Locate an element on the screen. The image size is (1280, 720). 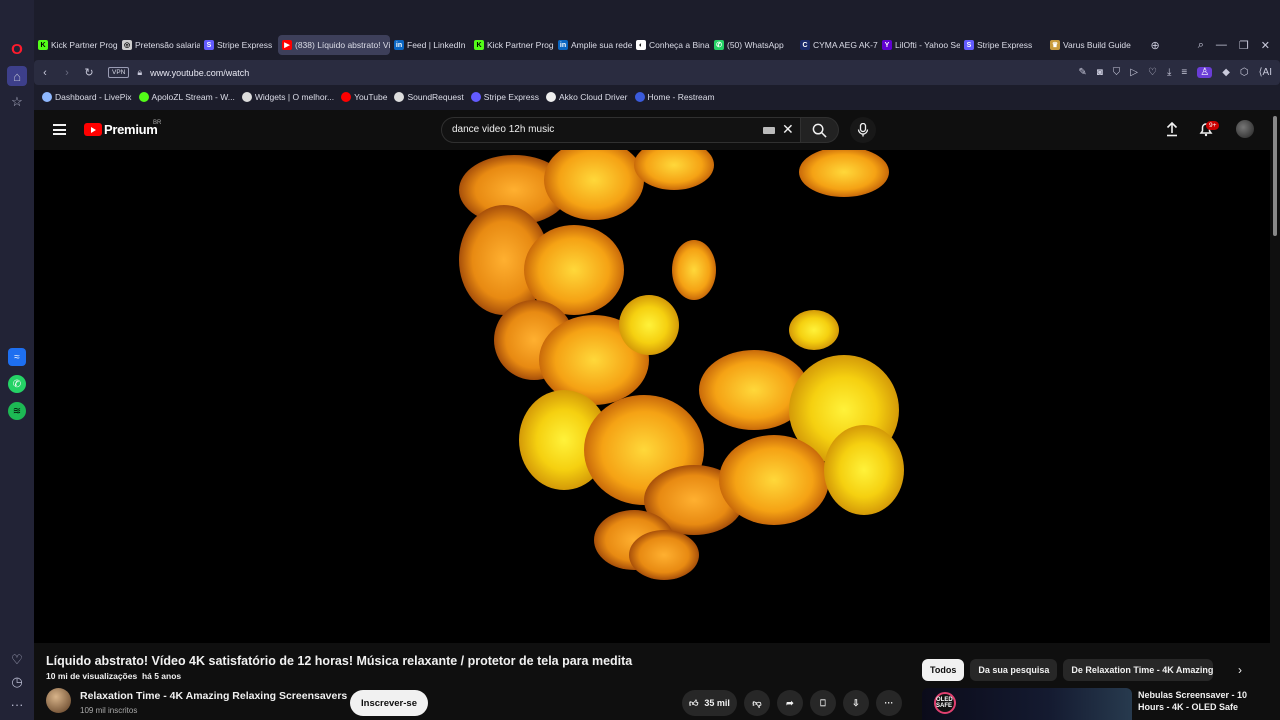
search-button is located at coordinates (820, 130).